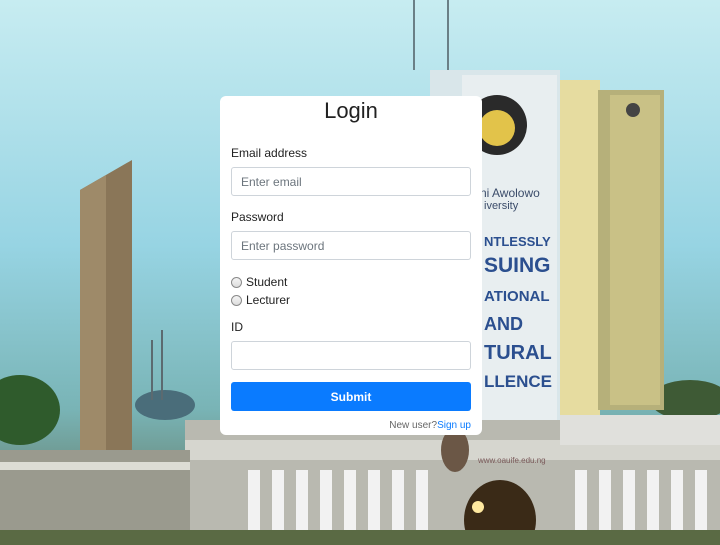 This screenshot has height=545, width=720. Describe the element at coordinates (351, 355) in the screenshot. I see `id-input` at that location.